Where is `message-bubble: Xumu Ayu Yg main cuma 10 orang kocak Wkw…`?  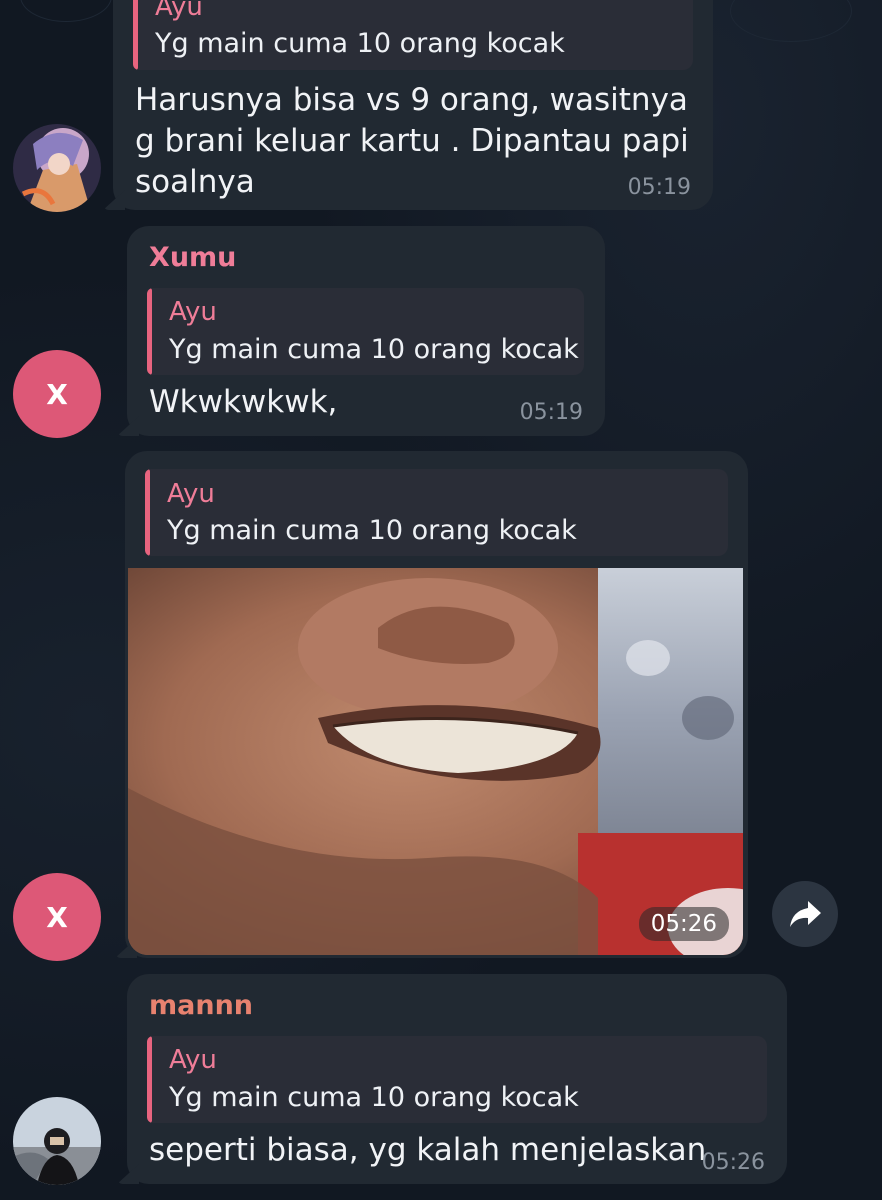 message-bubble: Xumu Ayu Yg main cuma 10 orang kocak Wkw… is located at coordinates (366, 331).